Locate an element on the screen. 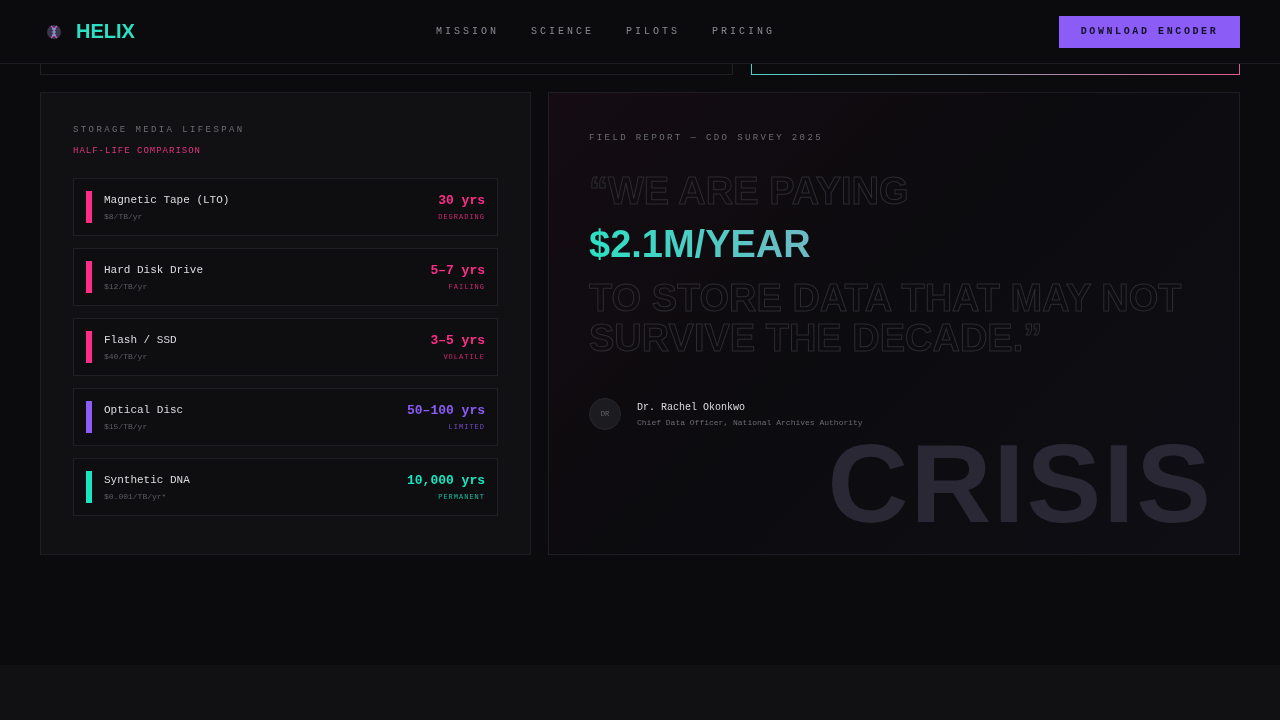 The width and height of the screenshot is (1280, 720). report-eyebrow: FIELD REPORT — CDO SURVEY 2025 is located at coordinates (707, 138).